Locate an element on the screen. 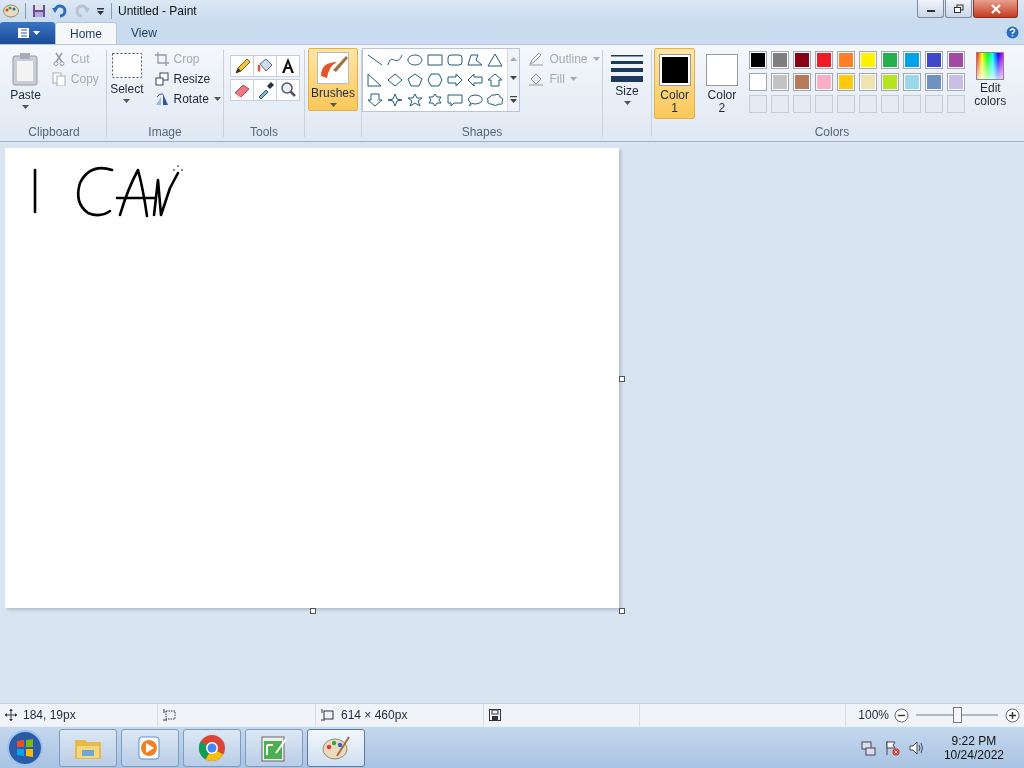  shape-rarrow-icon is located at coordinates (455, 80).